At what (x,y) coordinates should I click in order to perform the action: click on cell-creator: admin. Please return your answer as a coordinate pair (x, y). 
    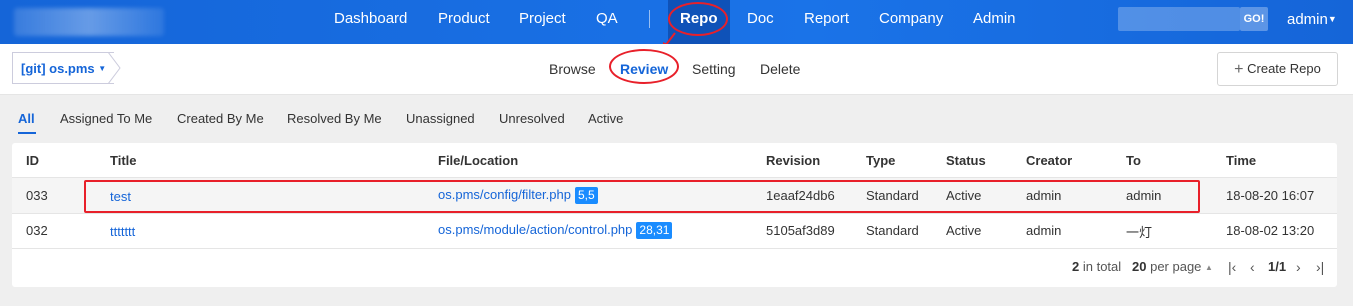
    Looking at the image, I should click on (1044, 230).